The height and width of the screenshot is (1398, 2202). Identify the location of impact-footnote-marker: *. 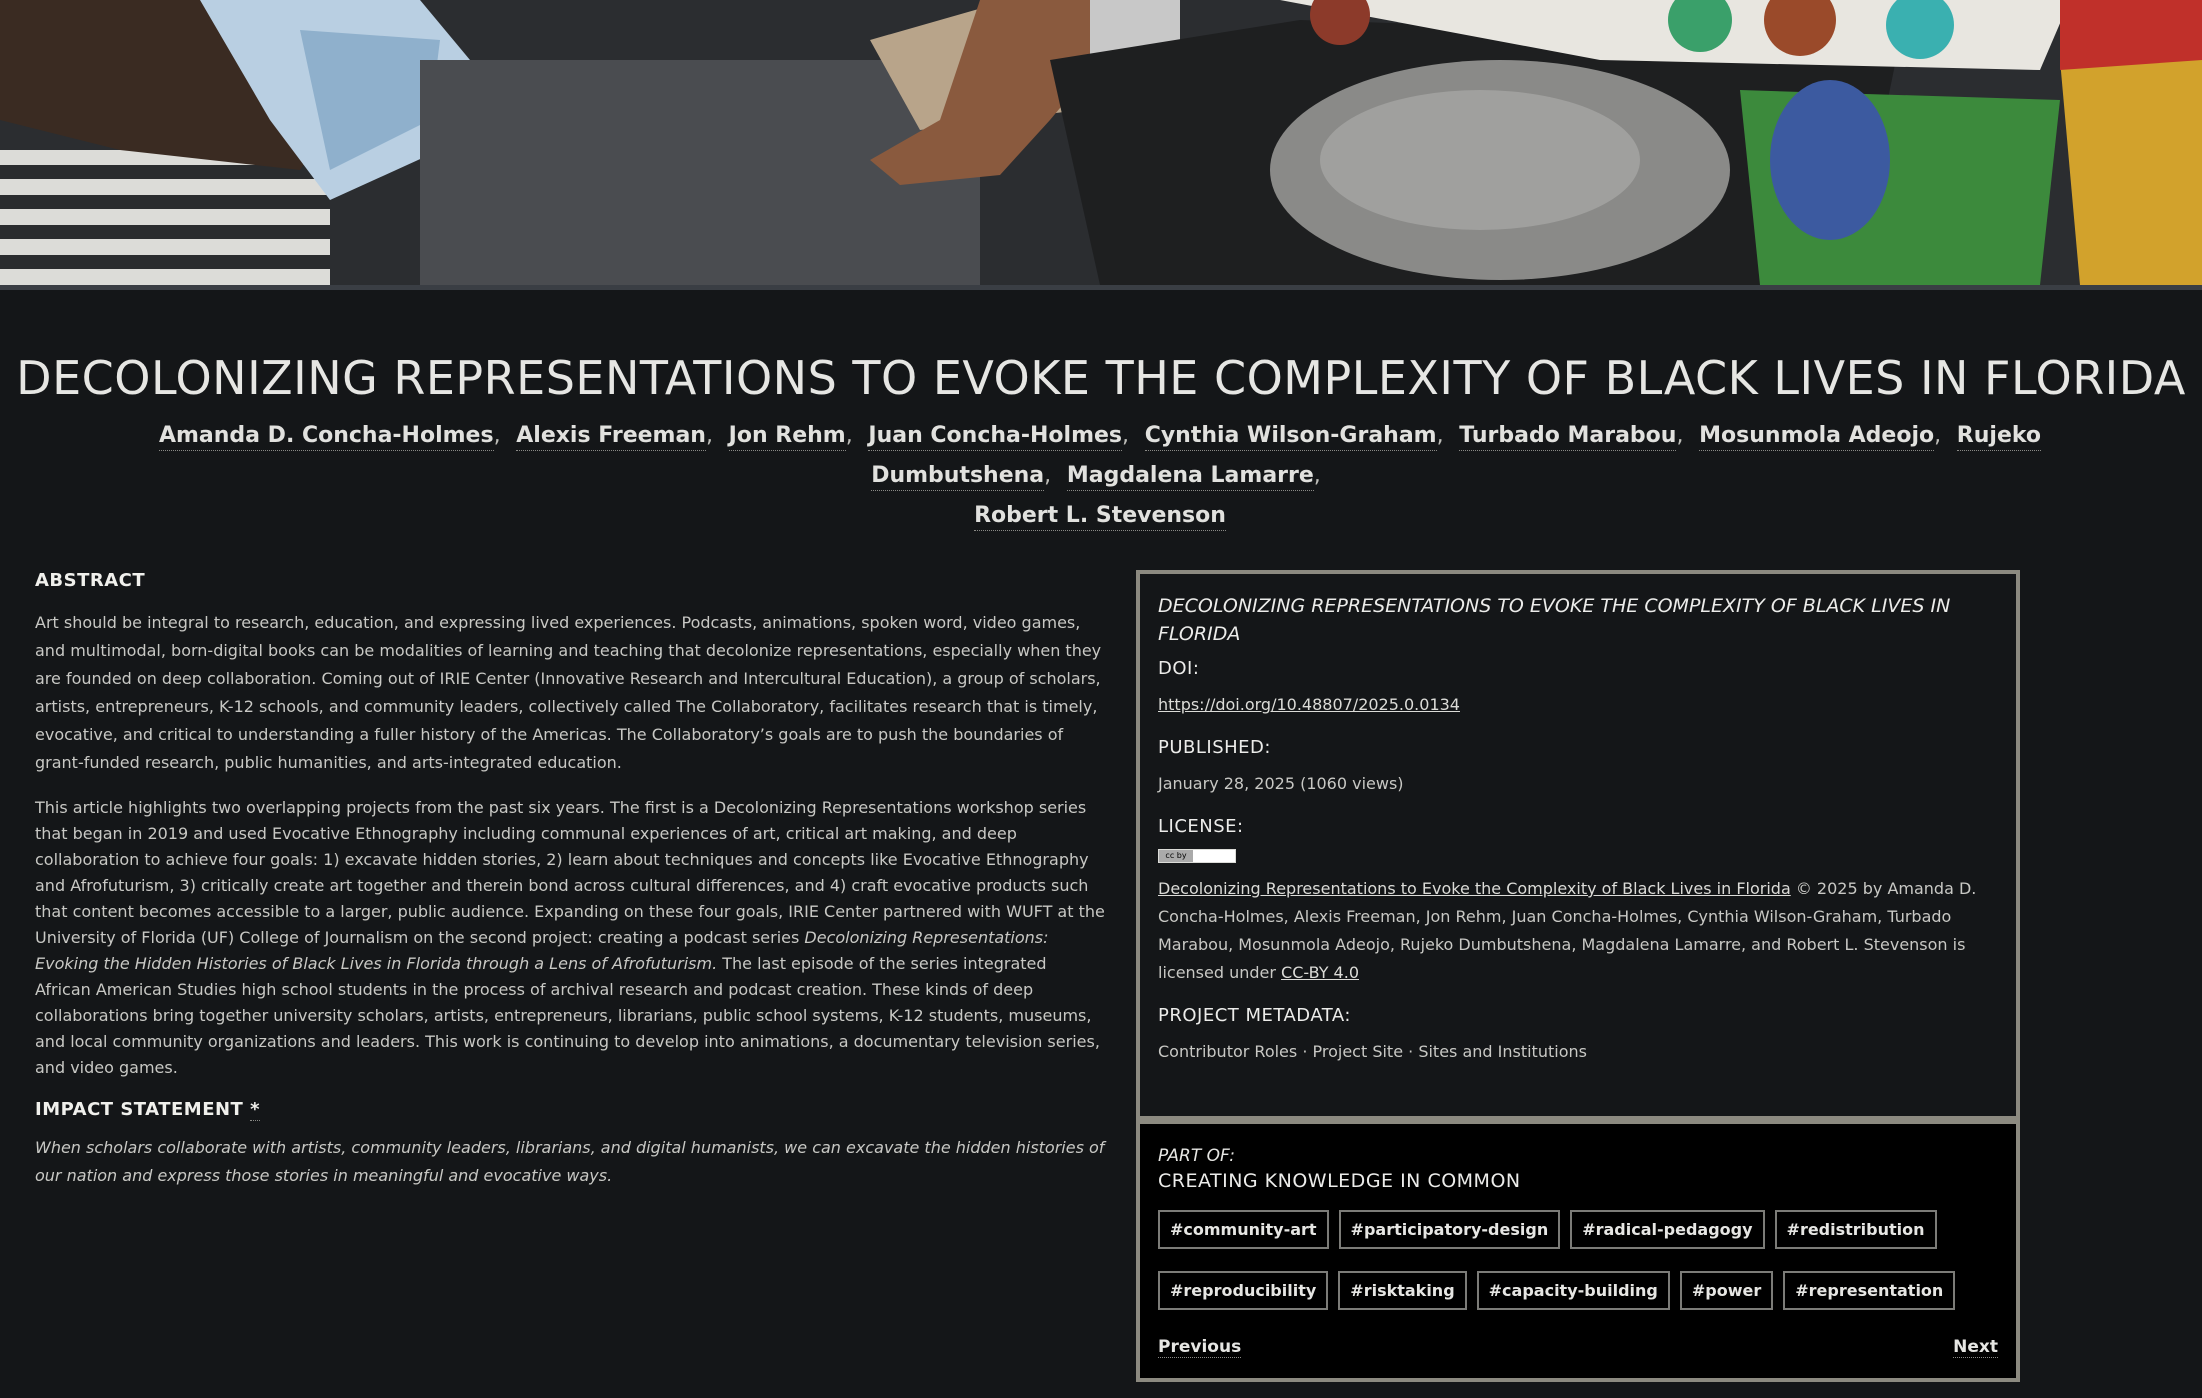
(255, 1110).